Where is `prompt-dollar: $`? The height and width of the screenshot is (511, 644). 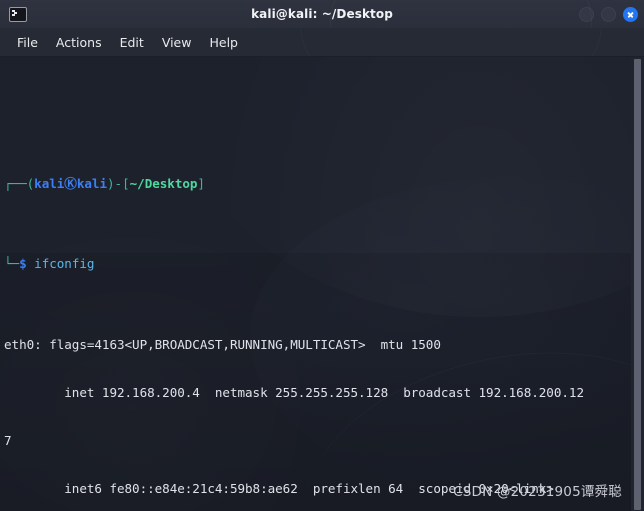 prompt-dollar: $ is located at coordinates (23, 264).